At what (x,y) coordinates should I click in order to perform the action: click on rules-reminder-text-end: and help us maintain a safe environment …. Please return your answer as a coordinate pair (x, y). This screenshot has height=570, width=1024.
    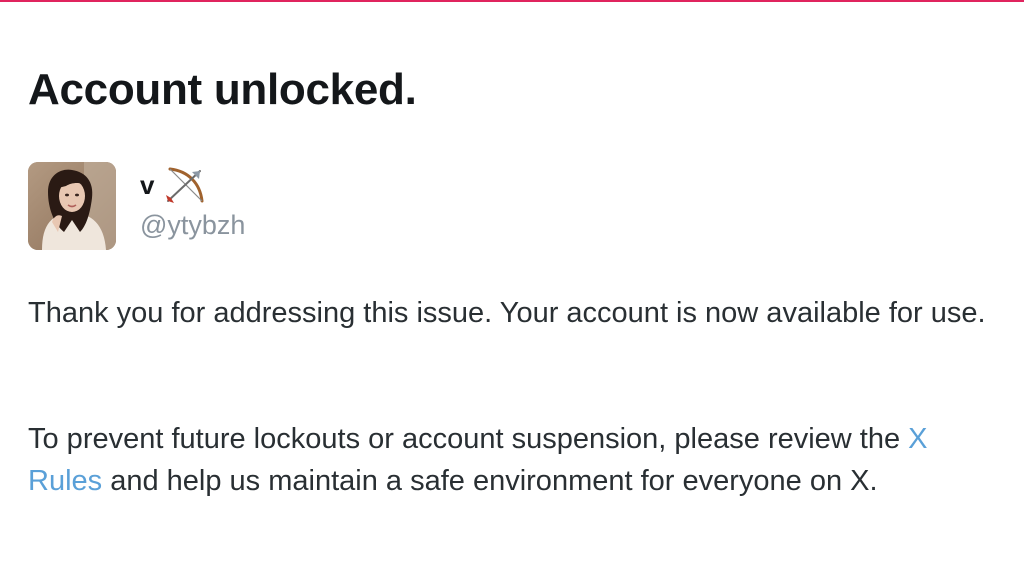
    Looking at the image, I should click on (490, 481).